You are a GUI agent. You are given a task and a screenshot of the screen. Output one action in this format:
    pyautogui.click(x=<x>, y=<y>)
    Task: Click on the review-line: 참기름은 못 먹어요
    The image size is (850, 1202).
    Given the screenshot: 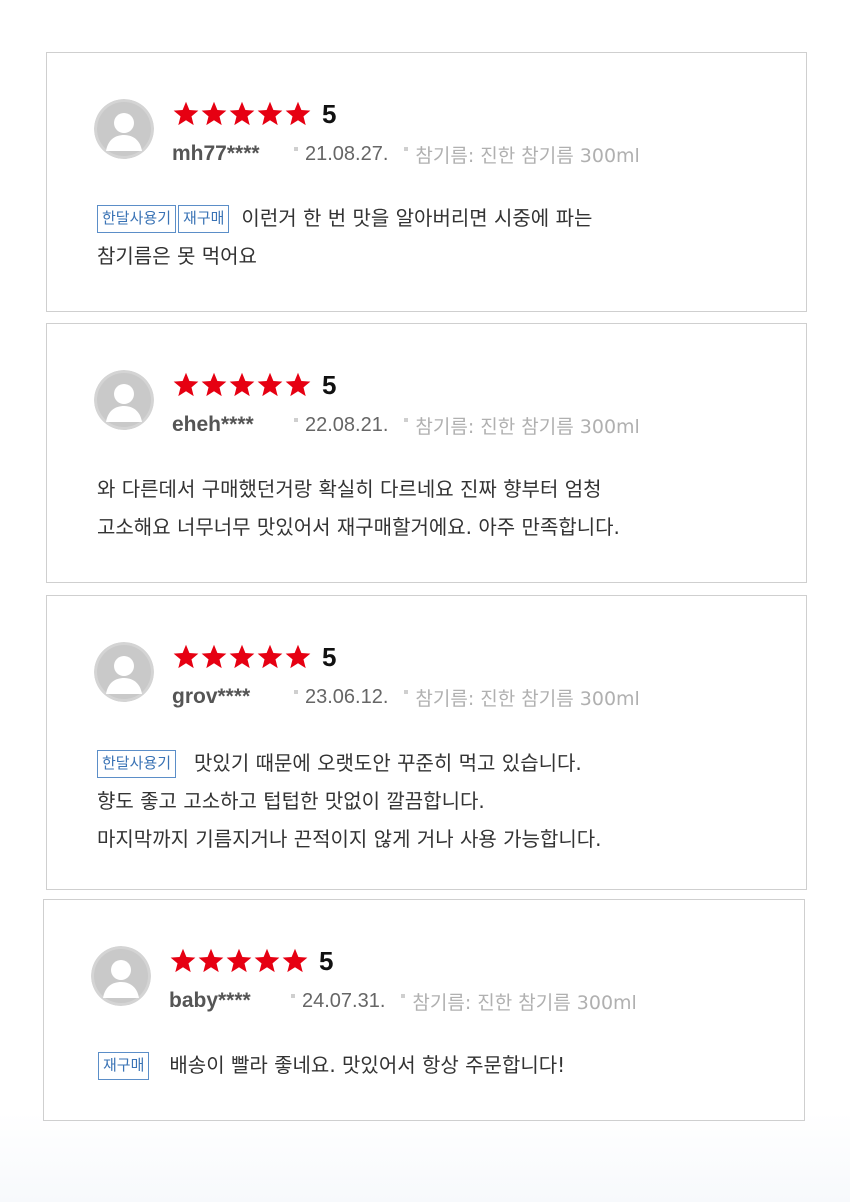 What is the action you would take?
    pyautogui.click(x=177, y=256)
    